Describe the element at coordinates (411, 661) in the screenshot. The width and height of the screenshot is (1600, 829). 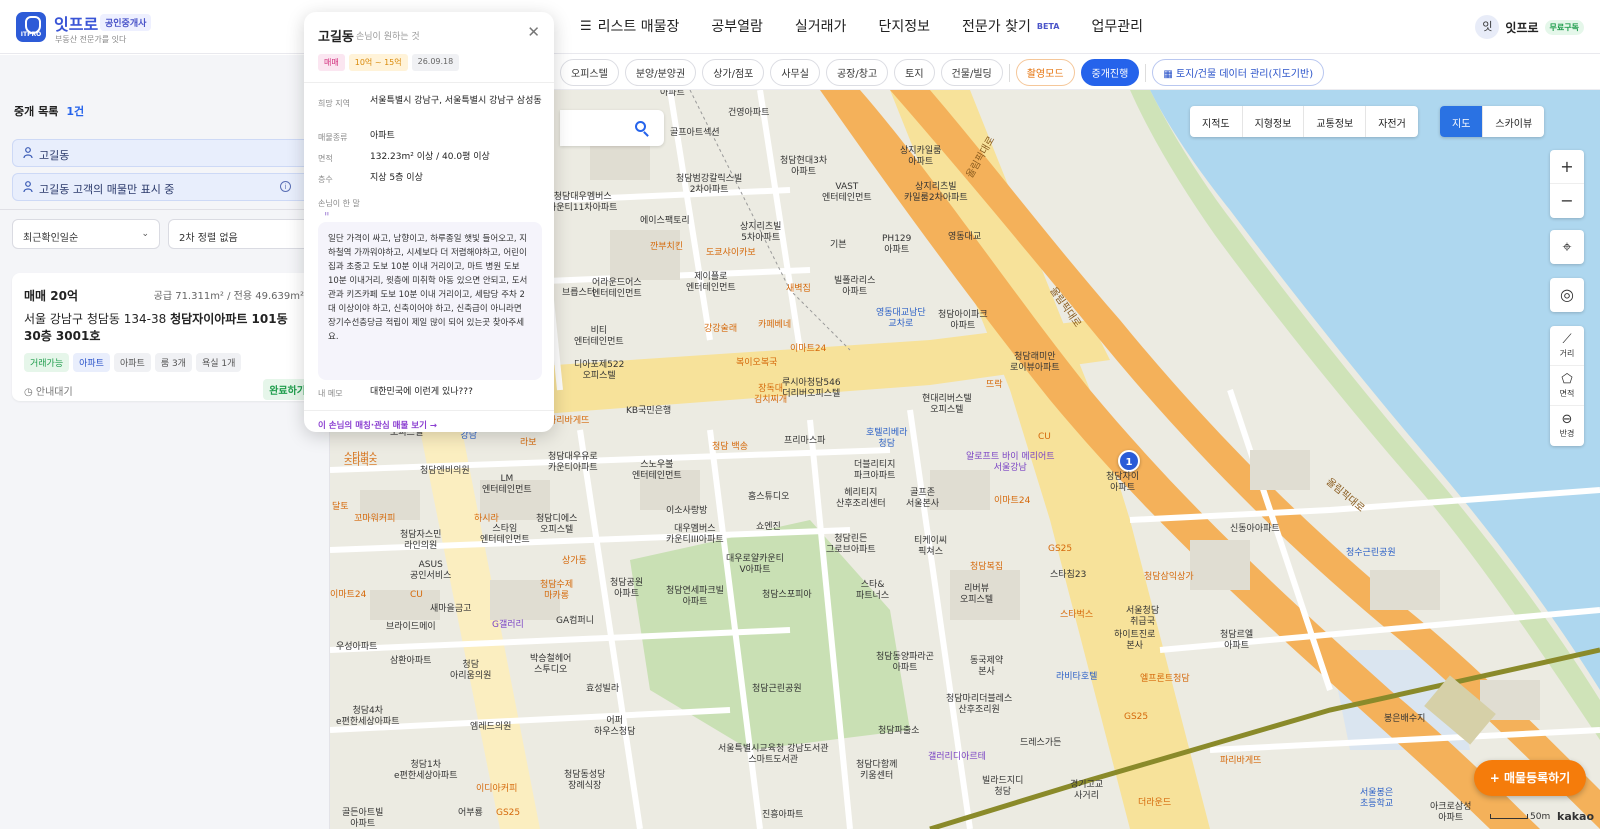
I see `map-label: 삼환아파트` at that location.